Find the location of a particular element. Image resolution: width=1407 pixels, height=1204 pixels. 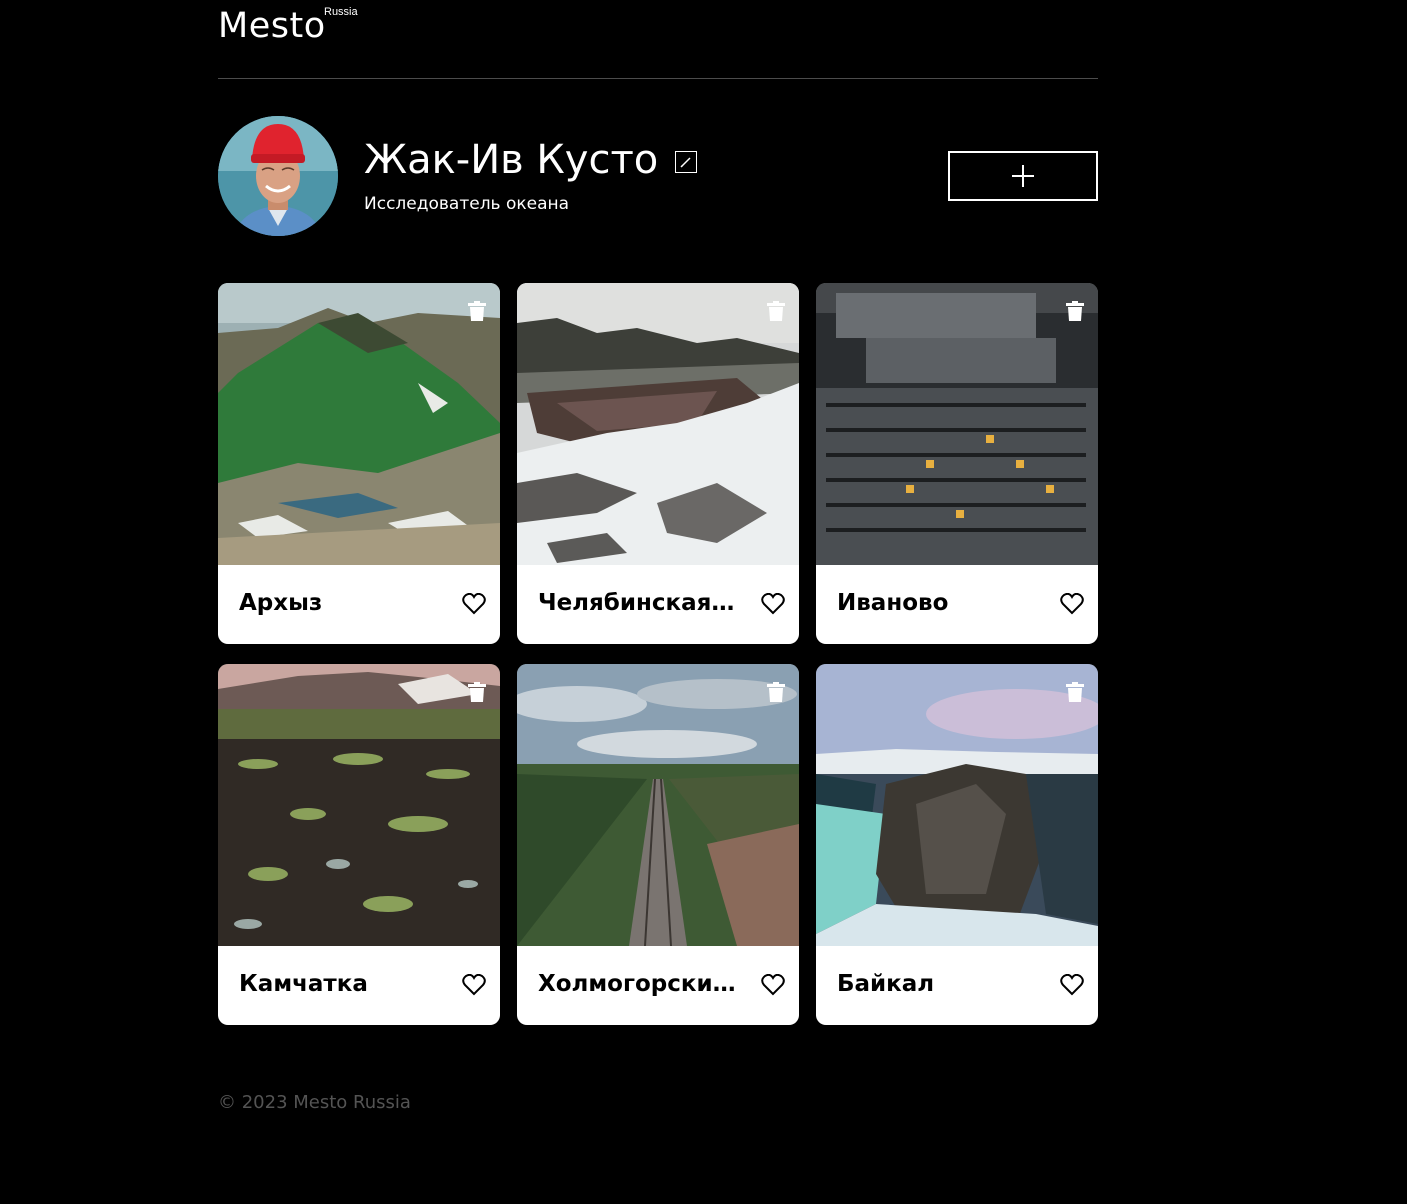

avatar is located at coordinates (278, 176).